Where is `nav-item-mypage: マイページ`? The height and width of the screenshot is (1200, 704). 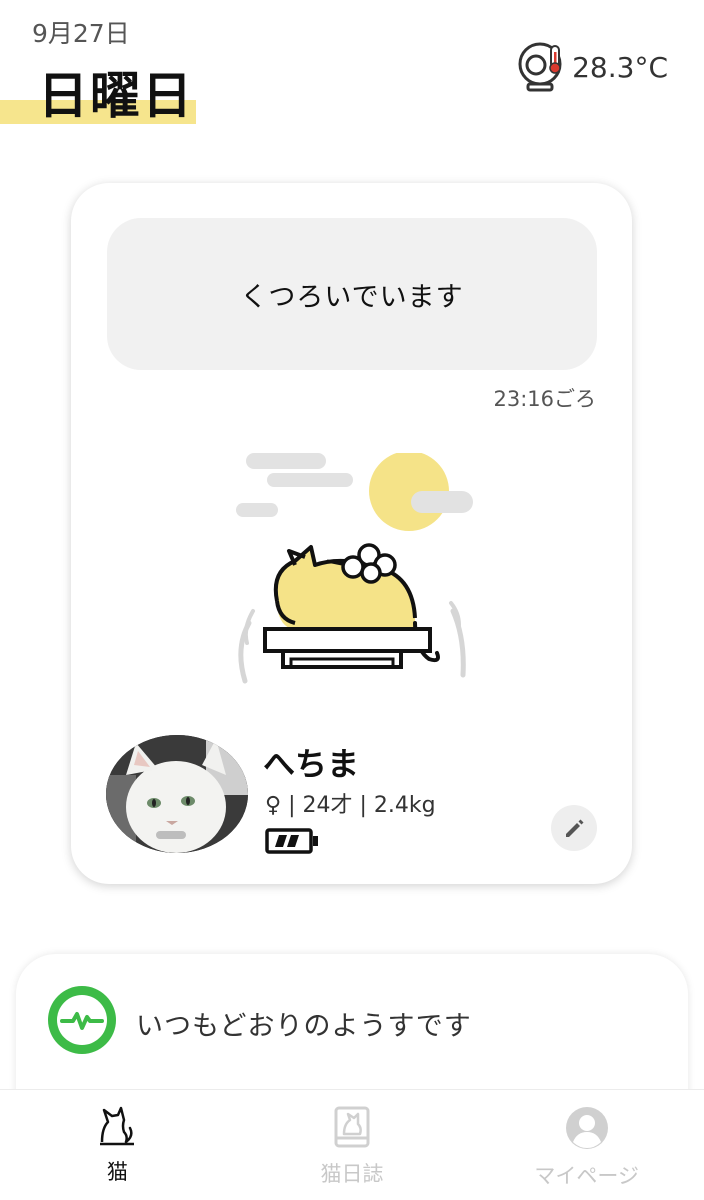
nav-item-mypage: マイページ is located at coordinates (586, 1145).